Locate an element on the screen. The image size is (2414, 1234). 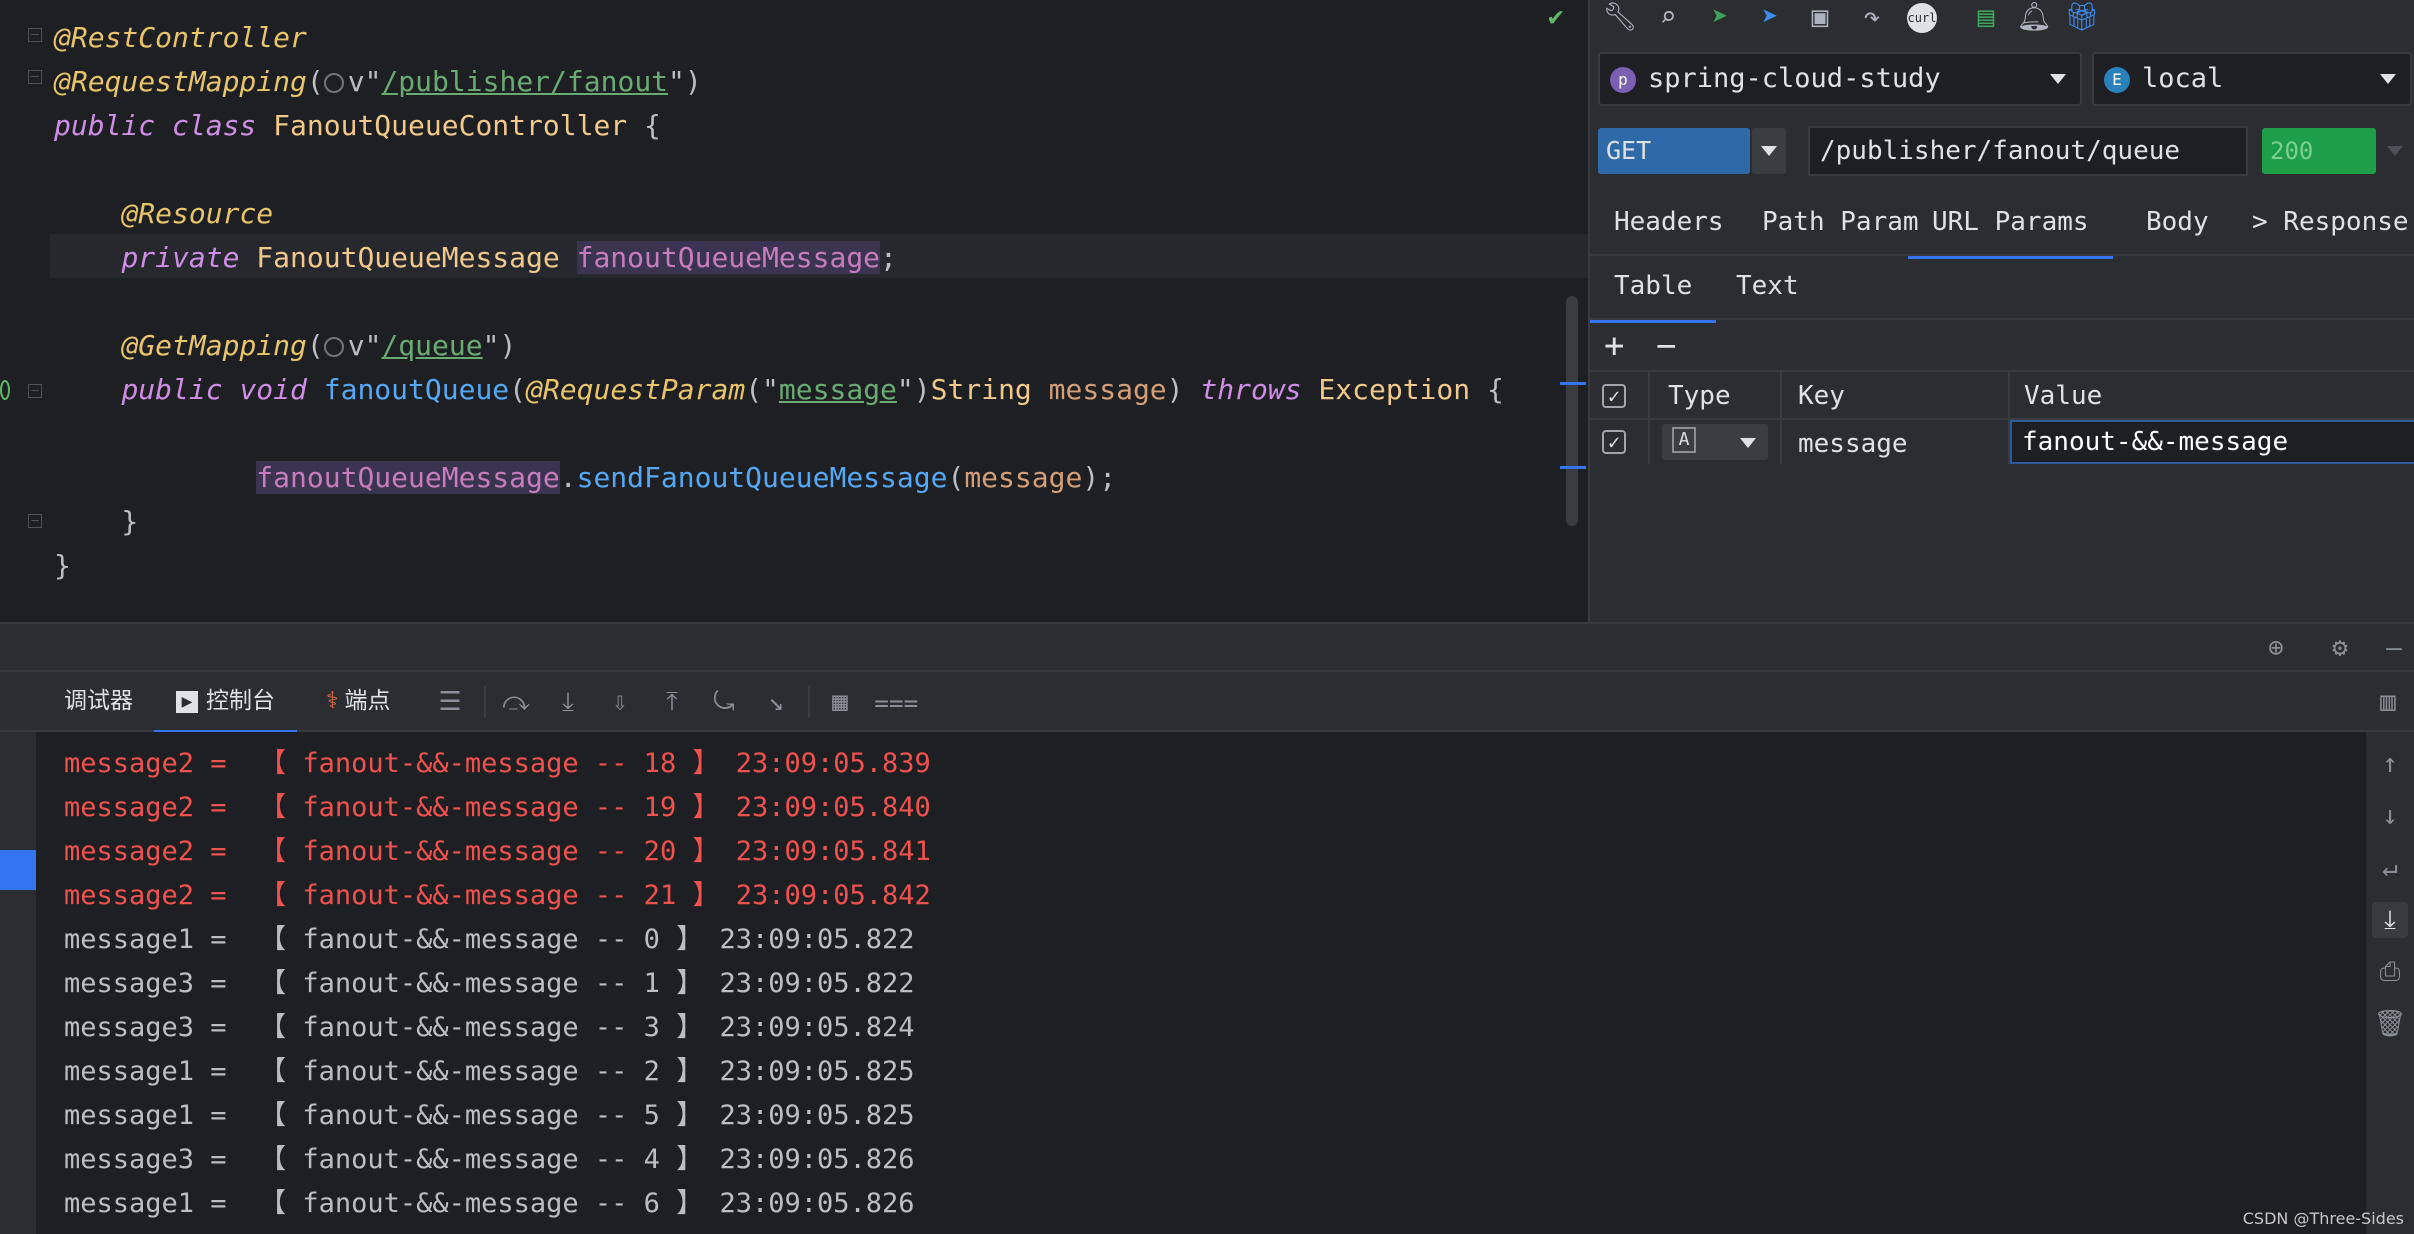
code-token: ); is located at coordinates (1099, 477).